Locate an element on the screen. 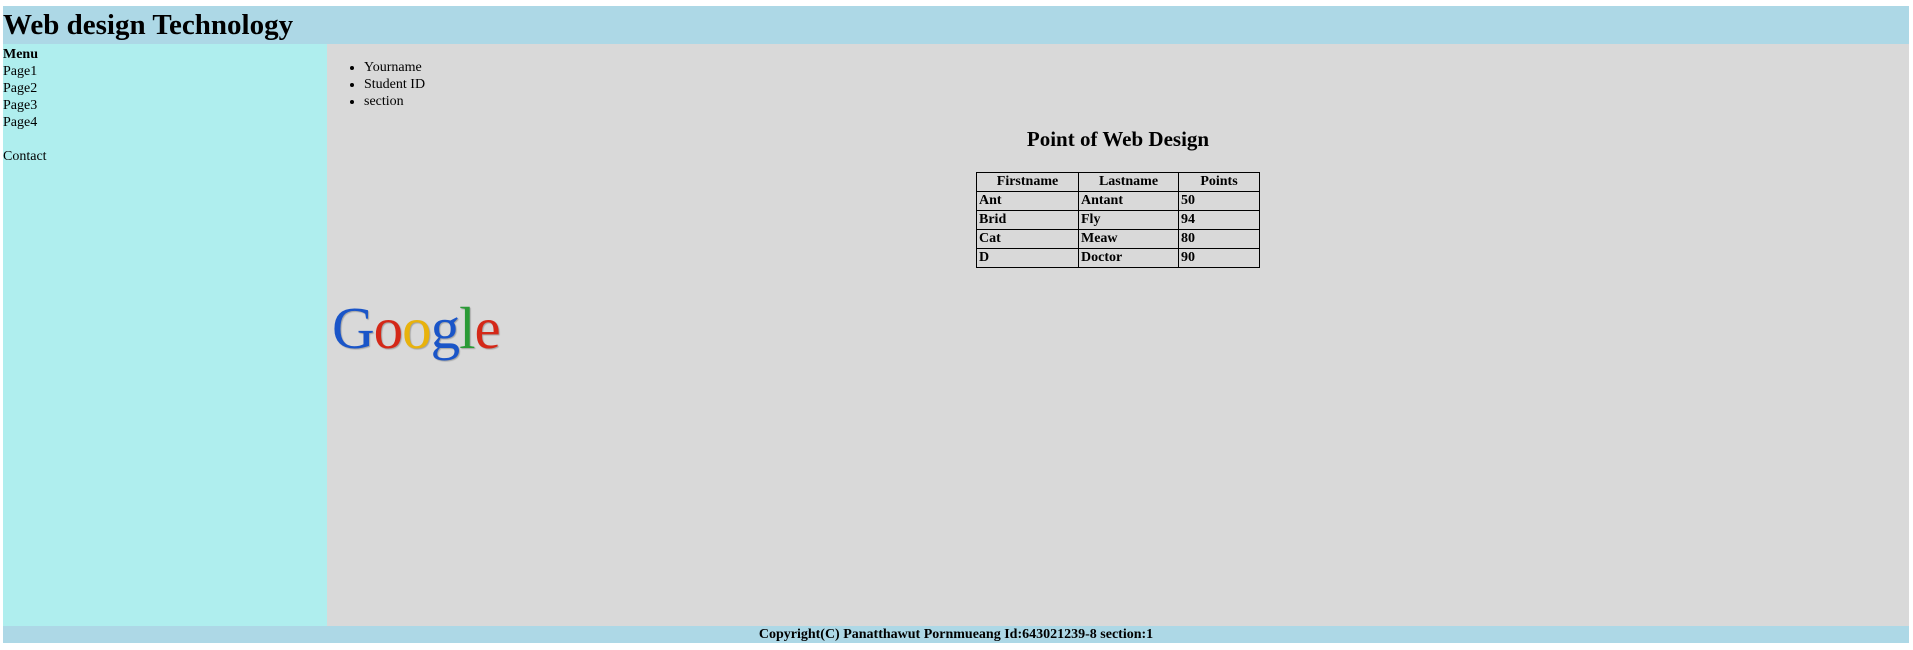  table-row: Cat Meaw 80 is located at coordinates (1118, 239).